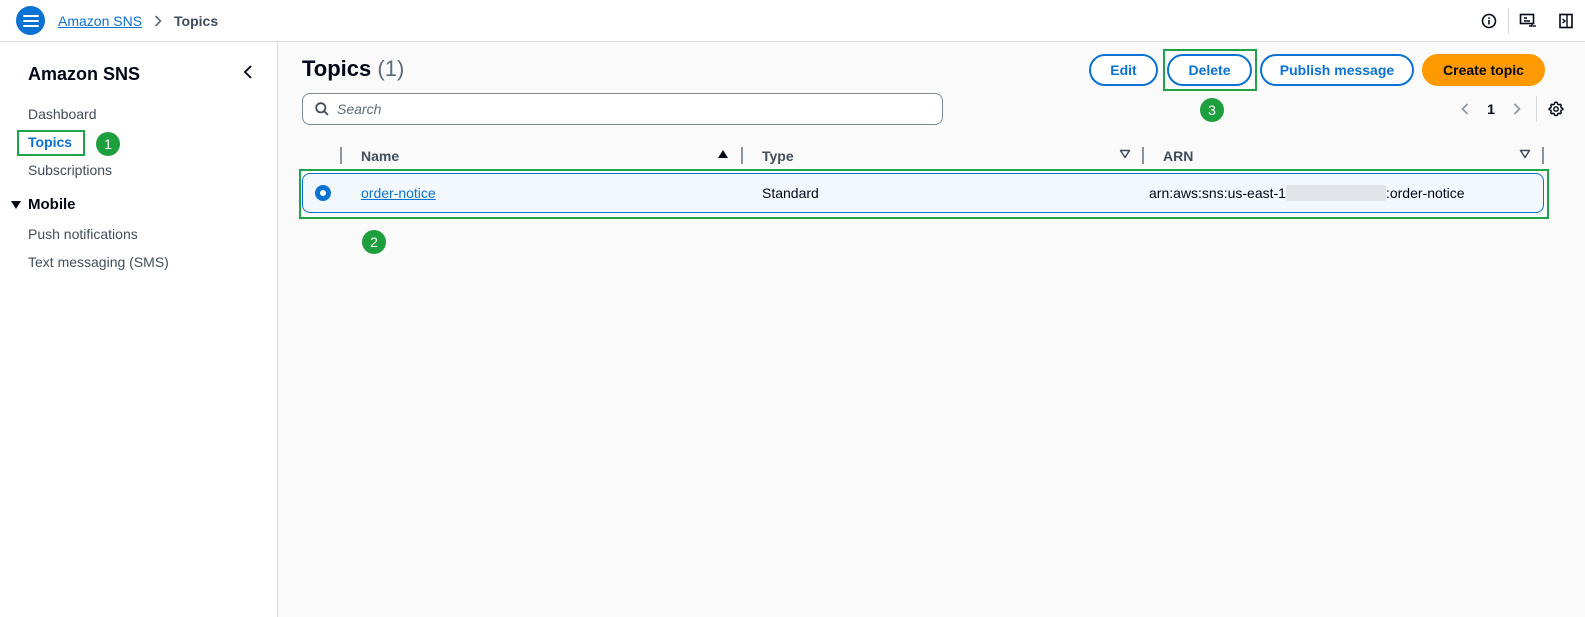 The width and height of the screenshot is (1585, 617). What do you see at coordinates (1536, 109) in the screenshot?
I see `pagination-divider` at bounding box center [1536, 109].